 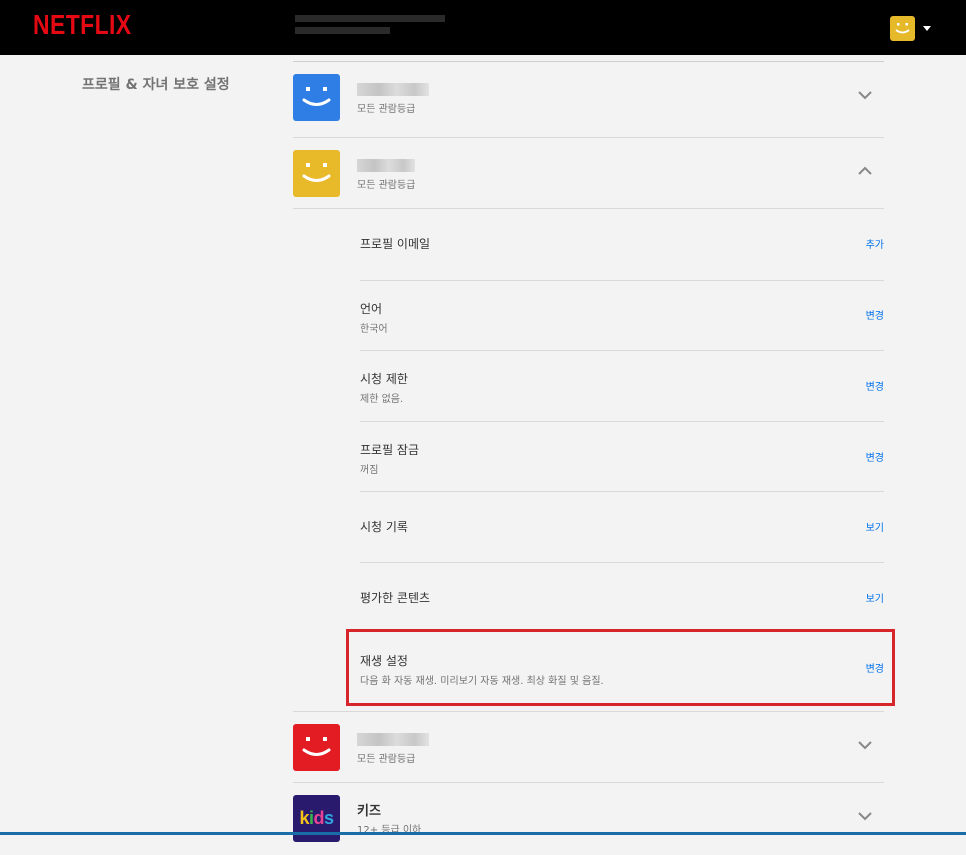 What do you see at coordinates (395, 598) in the screenshot?
I see `setting-title: 평가한 콘텐츠` at bounding box center [395, 598].